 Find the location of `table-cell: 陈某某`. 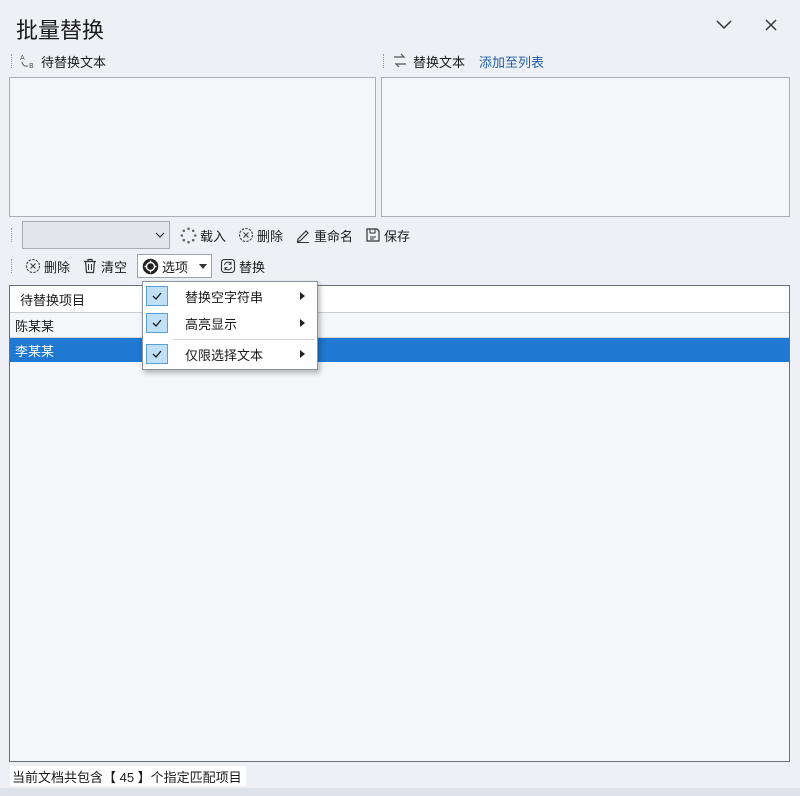

table-cell: 陈某某 is located at coordinates (35, 326).